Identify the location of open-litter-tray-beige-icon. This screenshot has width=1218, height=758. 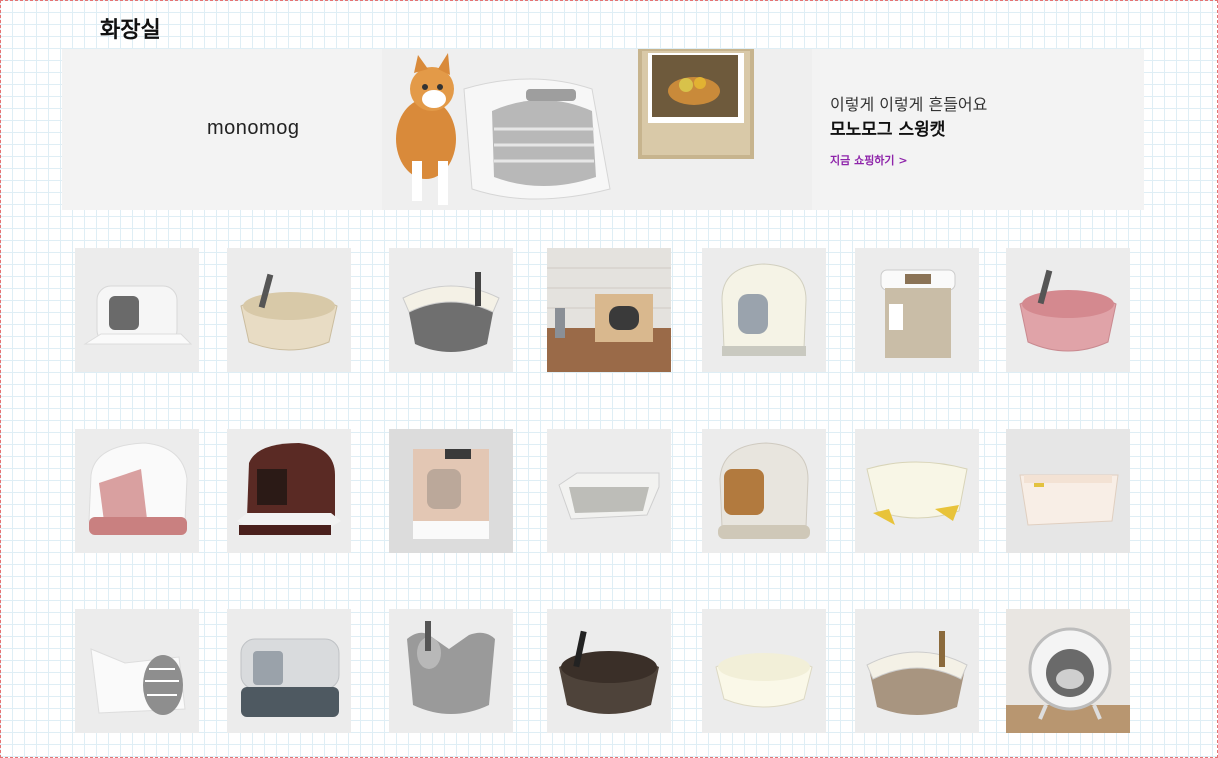
(289, 312).